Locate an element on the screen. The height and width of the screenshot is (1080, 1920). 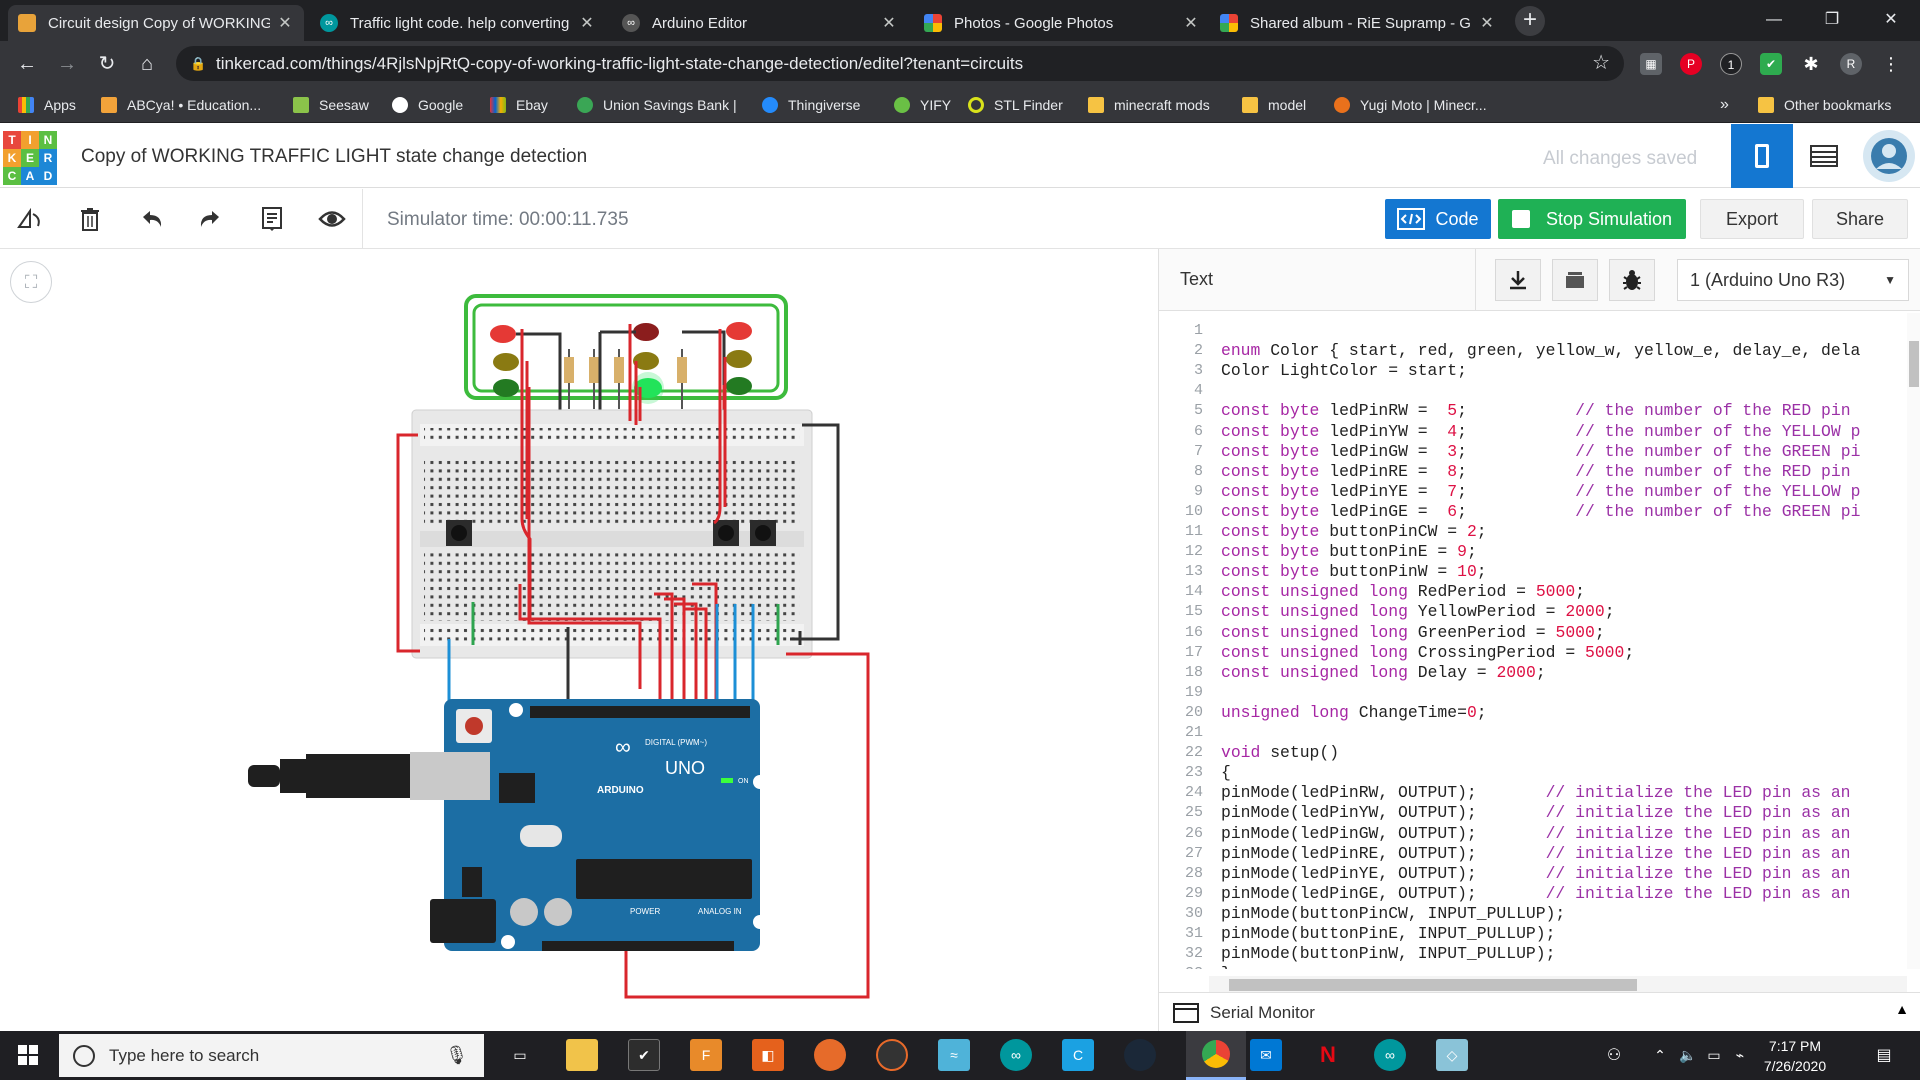
code-line: } is located at coordinates (1226, 966).